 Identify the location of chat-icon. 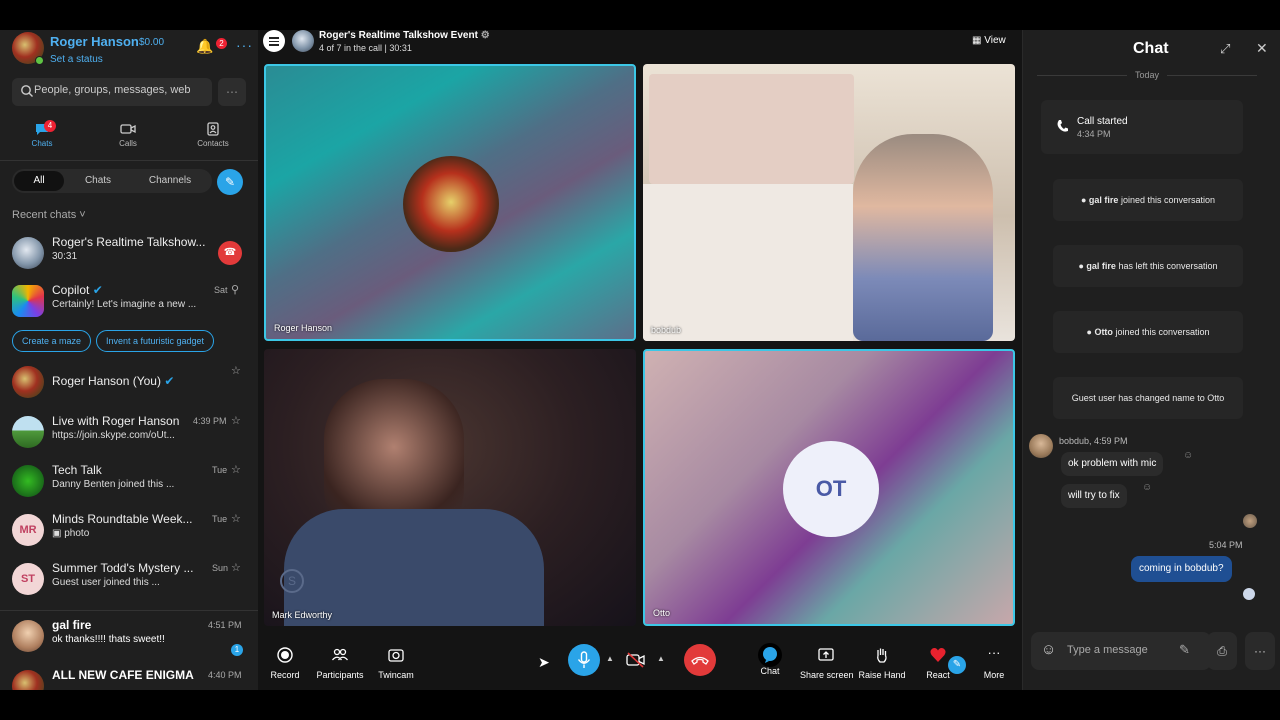
(770, 655).